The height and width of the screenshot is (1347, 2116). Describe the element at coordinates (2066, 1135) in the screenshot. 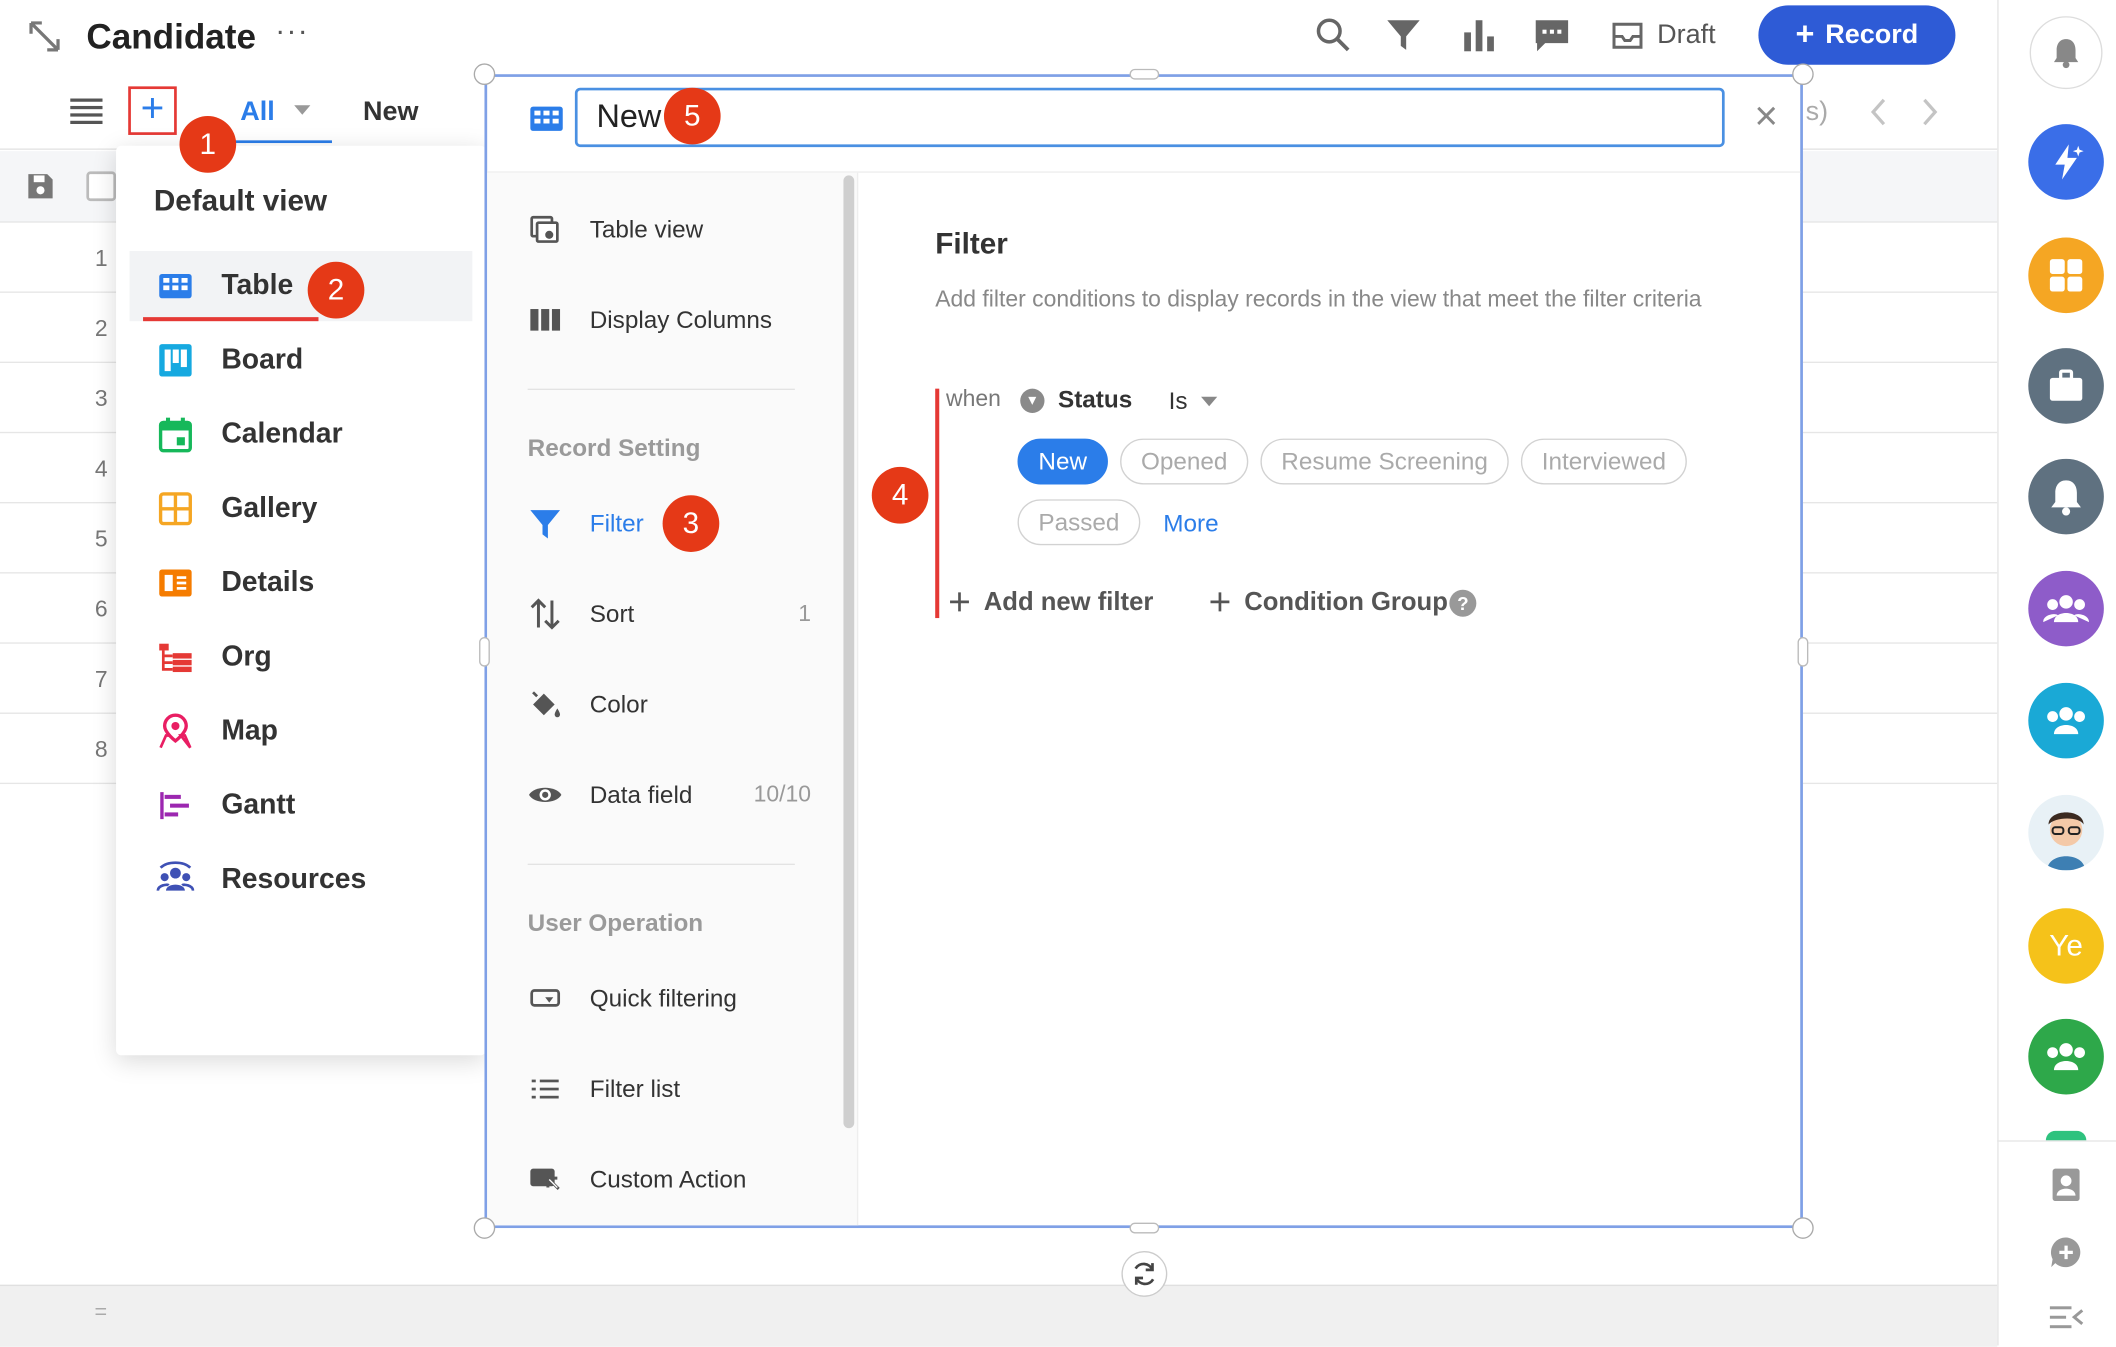

I see `partial-app-button` at that location.